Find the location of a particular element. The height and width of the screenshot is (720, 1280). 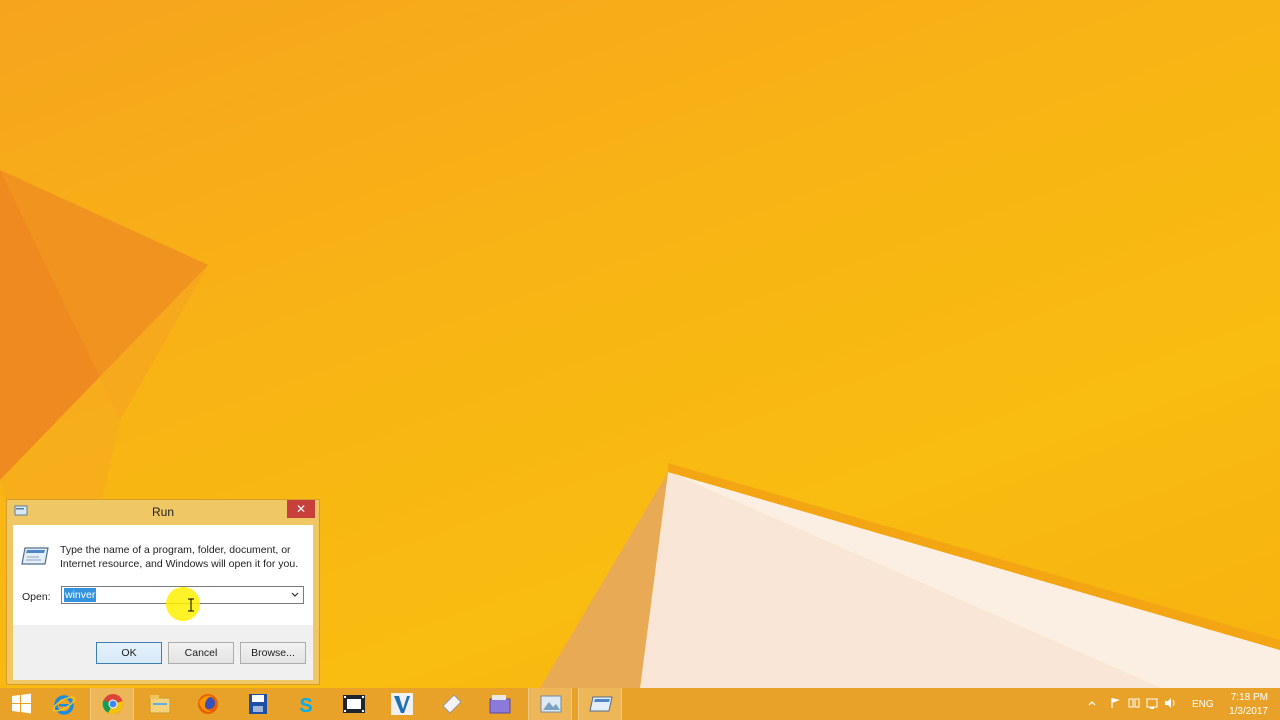

image-app-icon is located at coordinates (551, 704).